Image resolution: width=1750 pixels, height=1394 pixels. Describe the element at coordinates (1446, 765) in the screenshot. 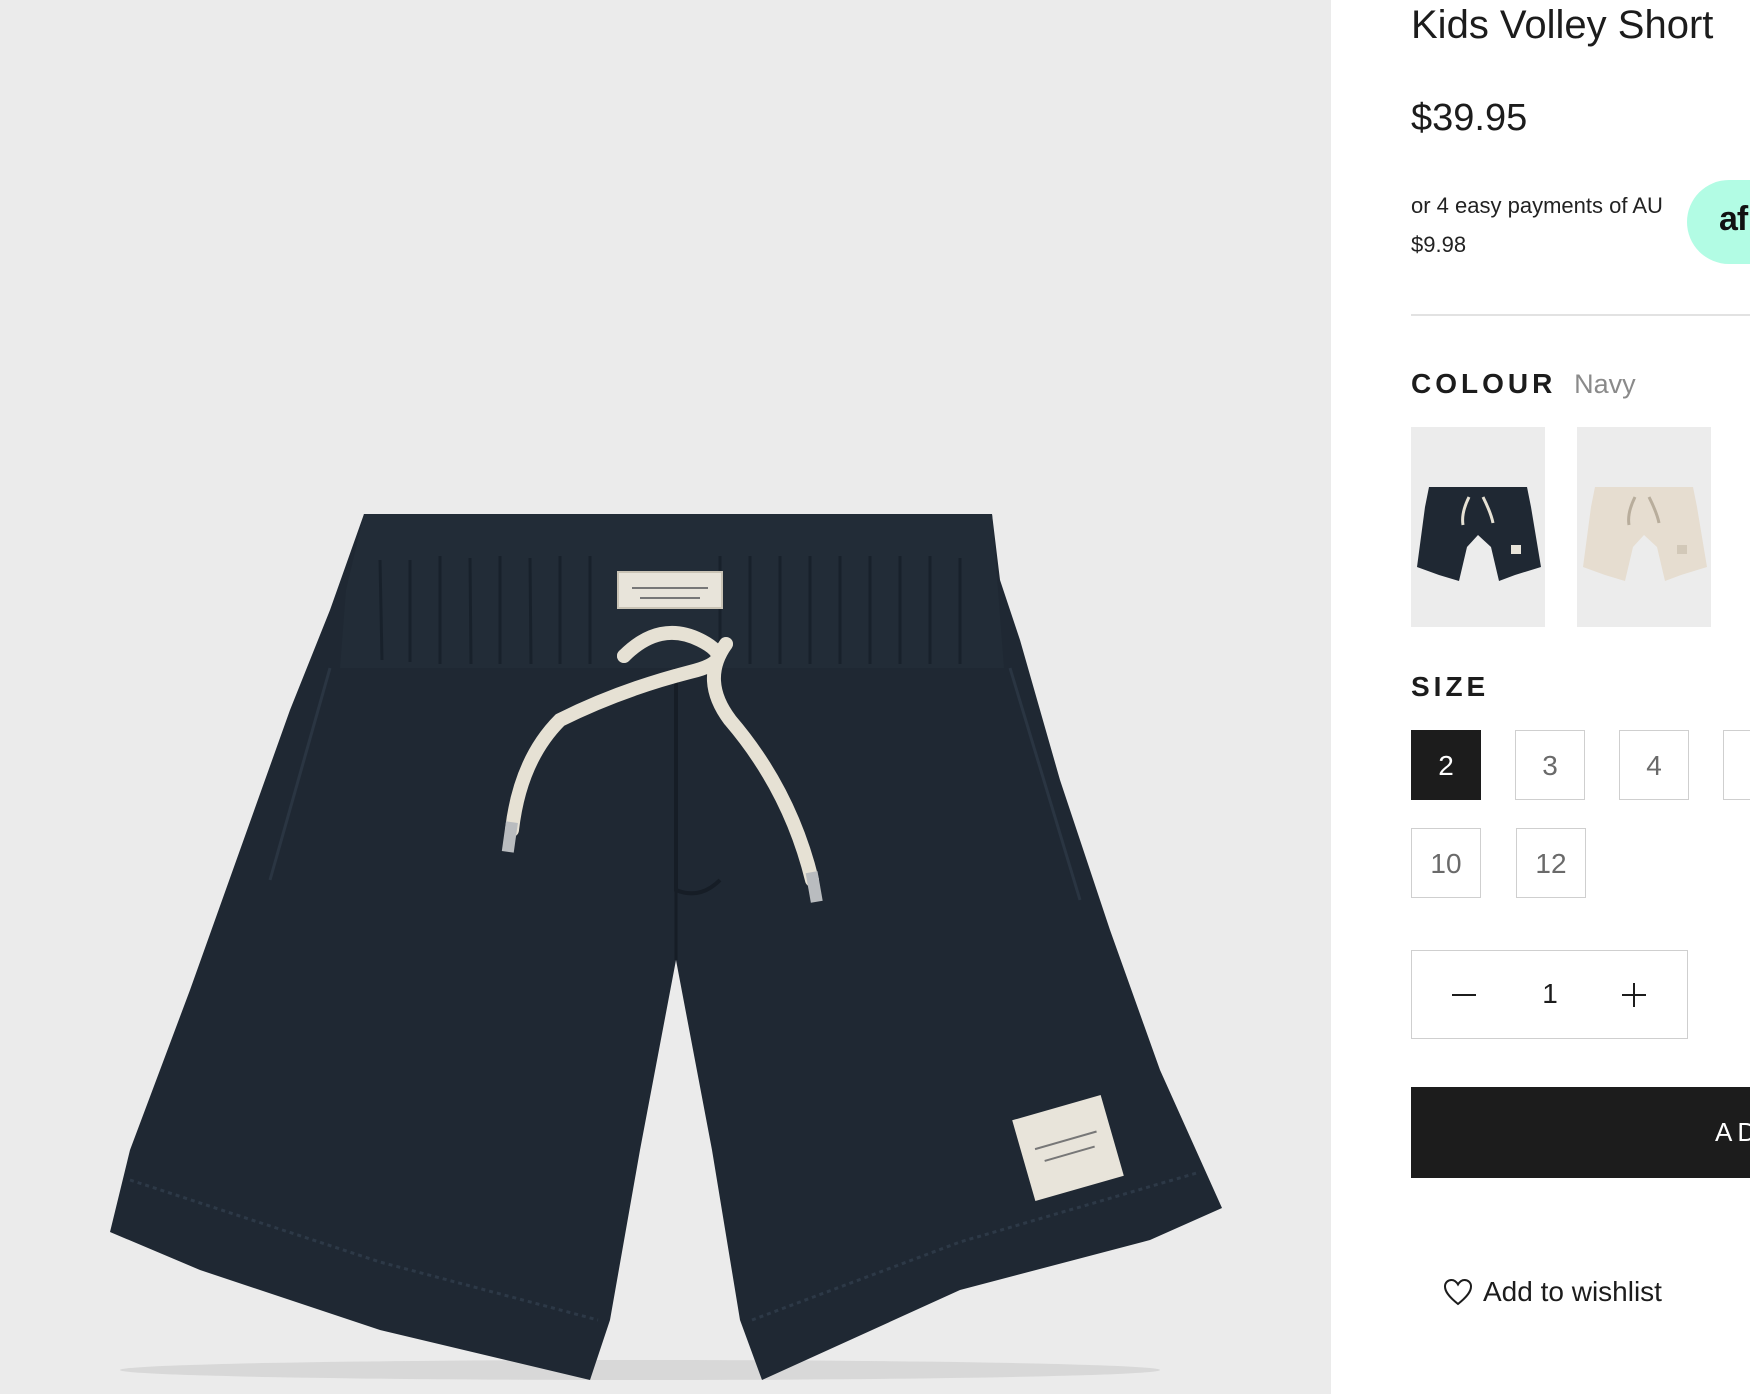

I see `size-option-2: 2` at that location.